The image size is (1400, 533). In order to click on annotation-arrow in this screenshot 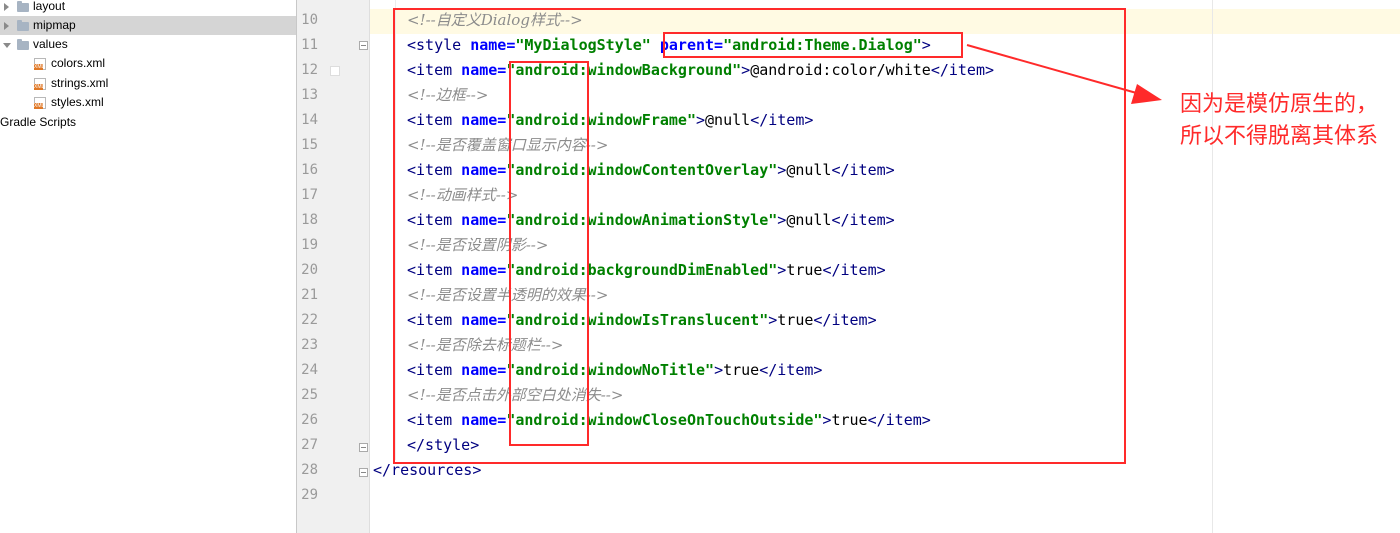, I will do `click(1064, 74)`.